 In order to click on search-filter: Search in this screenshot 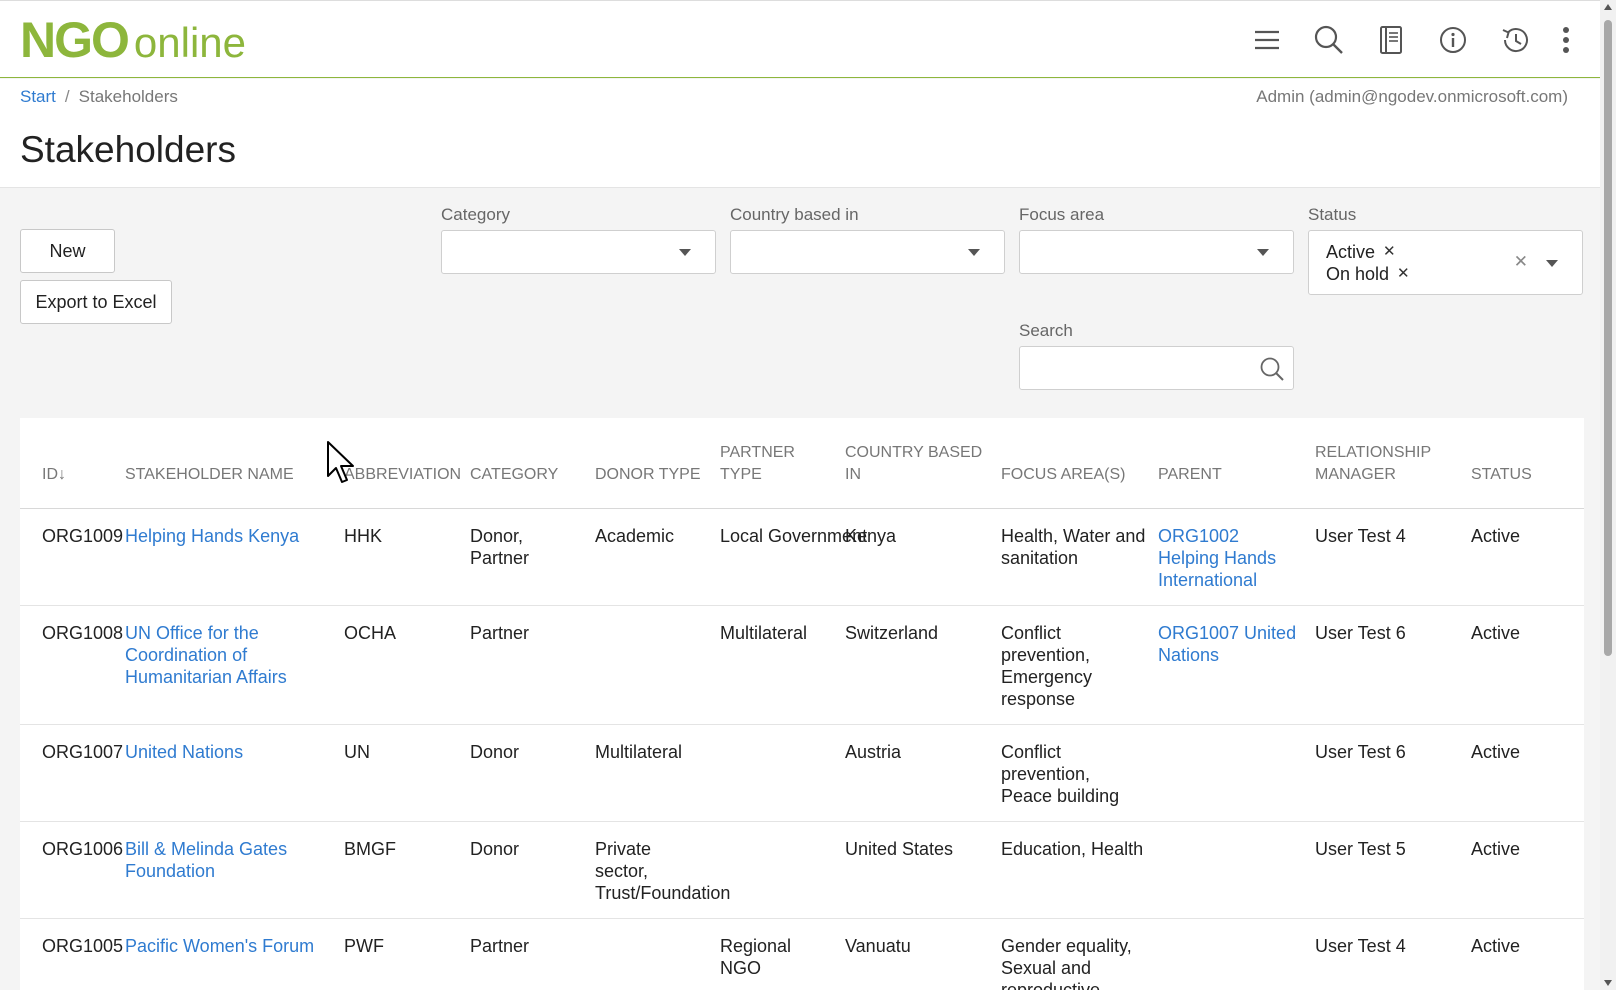, I will do `click(1156, 355)`.